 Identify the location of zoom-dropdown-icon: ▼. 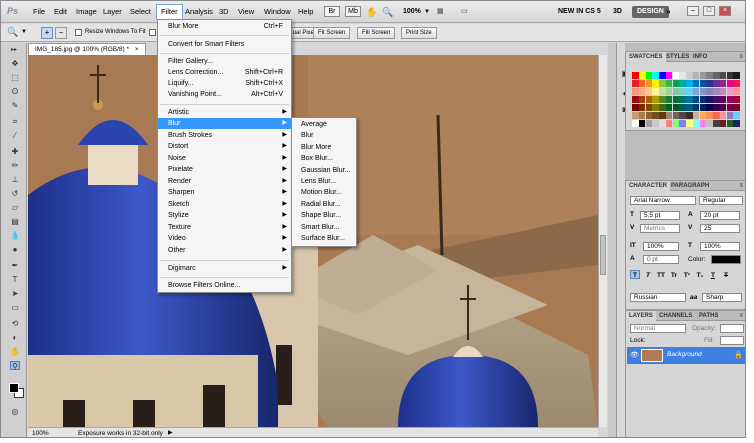
(427, 12).